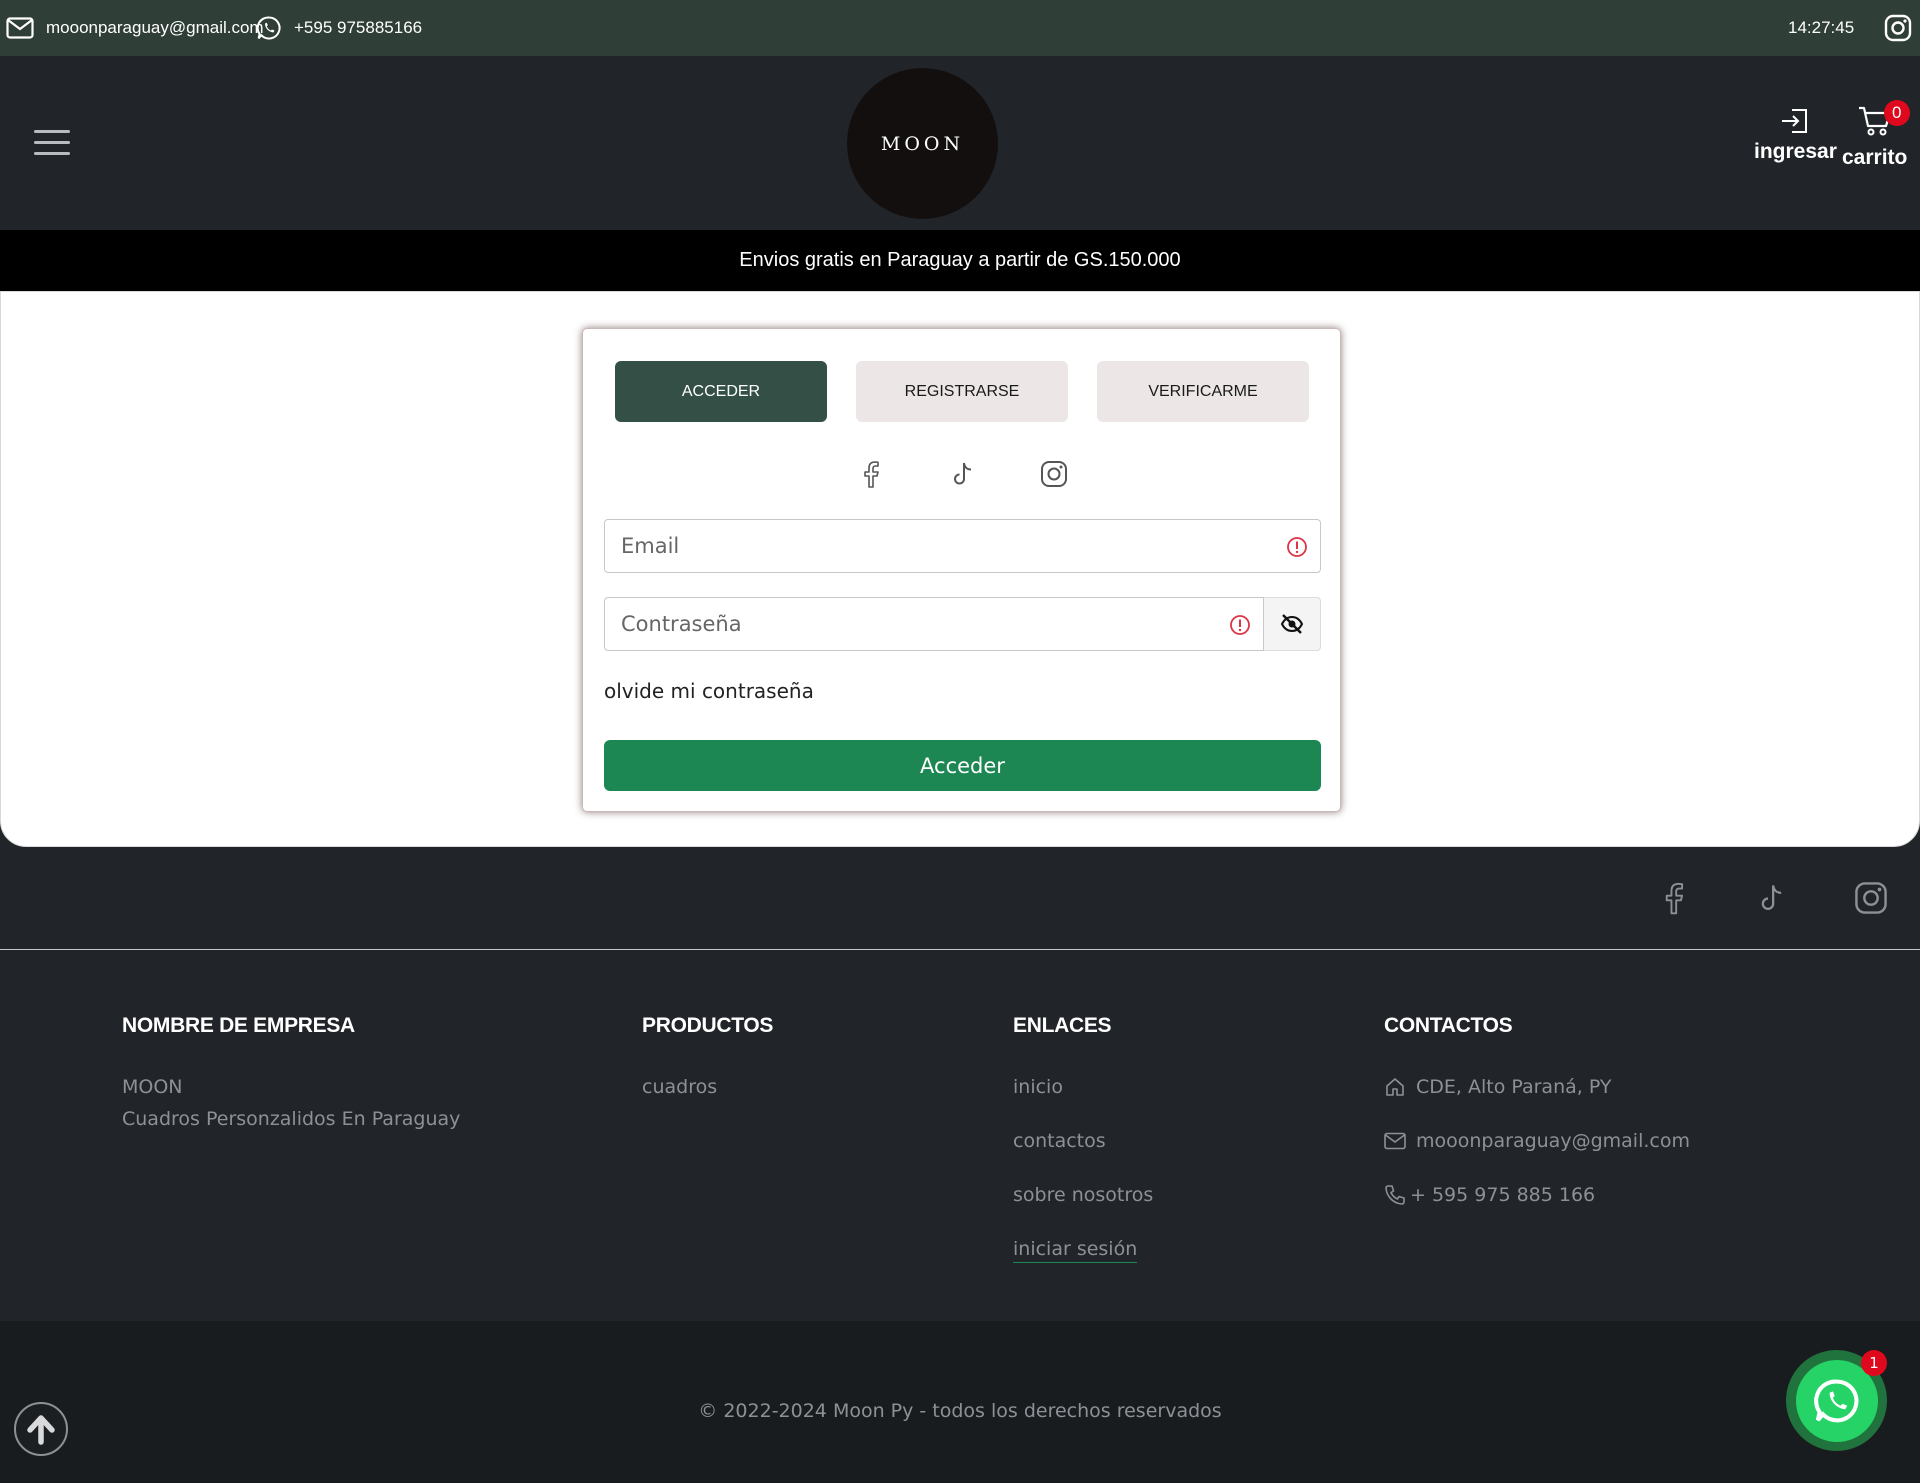  I want to click on forgot-password-link: olvide mi contraseña, so click(709, 691).